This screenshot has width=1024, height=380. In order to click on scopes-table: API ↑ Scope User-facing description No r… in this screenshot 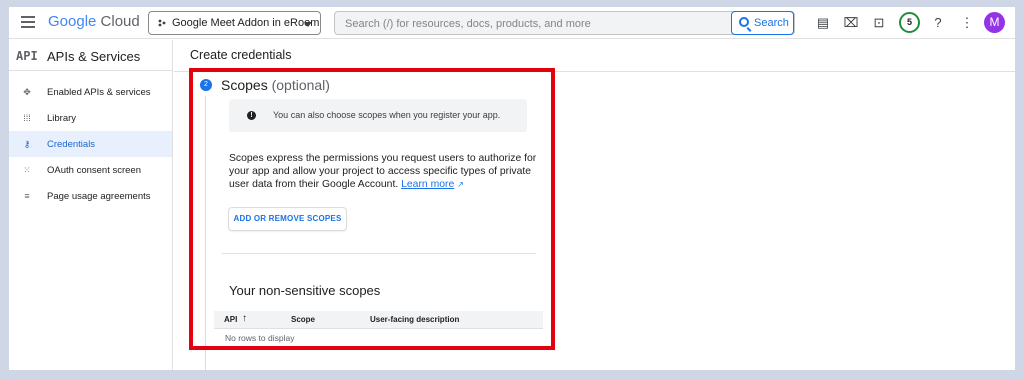, I will do `click(378, 328)`.